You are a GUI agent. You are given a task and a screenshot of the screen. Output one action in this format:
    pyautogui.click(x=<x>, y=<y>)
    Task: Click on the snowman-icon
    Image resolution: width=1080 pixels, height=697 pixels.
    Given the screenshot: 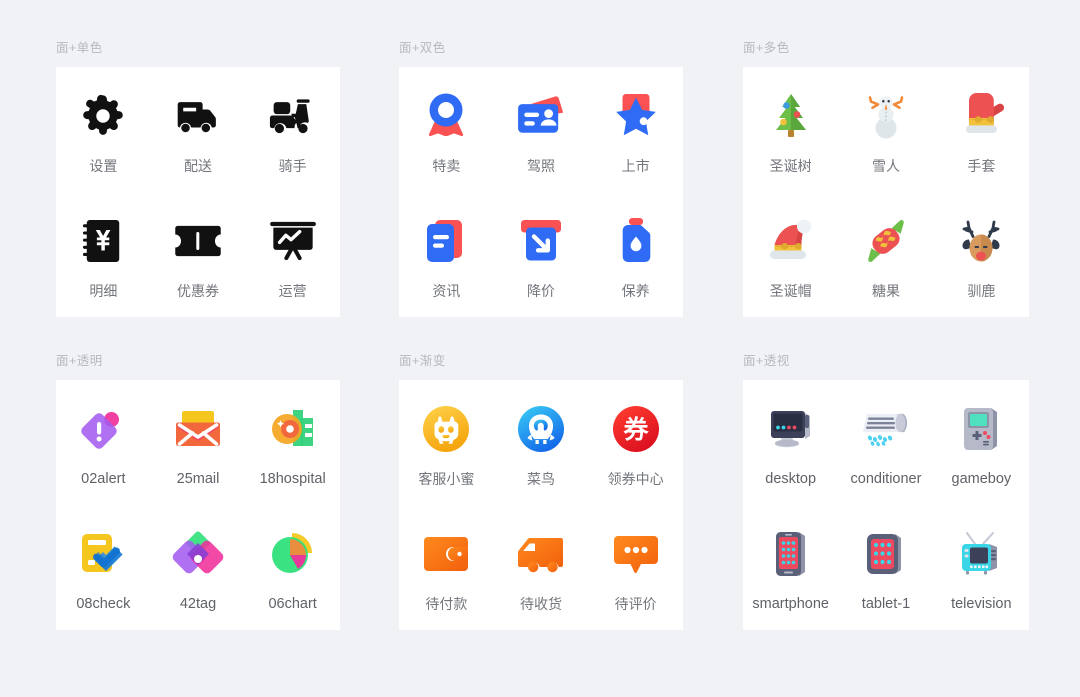 What is the action you would take?
    pyautogui.click(x=886, y=116)
    